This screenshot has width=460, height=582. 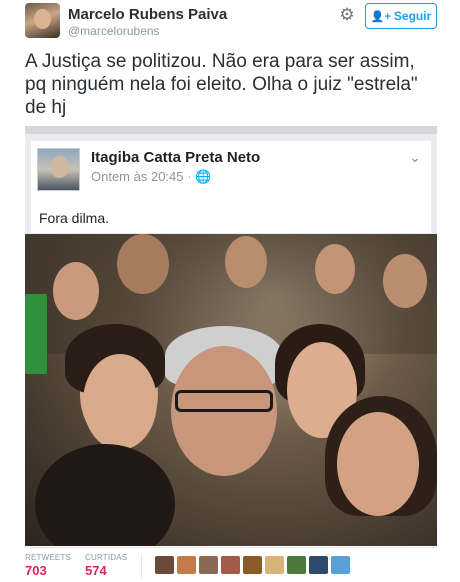 What do you see at coordinates (36, 334) in the screenshot?
I see `flag` at bounding box center [36, 334].